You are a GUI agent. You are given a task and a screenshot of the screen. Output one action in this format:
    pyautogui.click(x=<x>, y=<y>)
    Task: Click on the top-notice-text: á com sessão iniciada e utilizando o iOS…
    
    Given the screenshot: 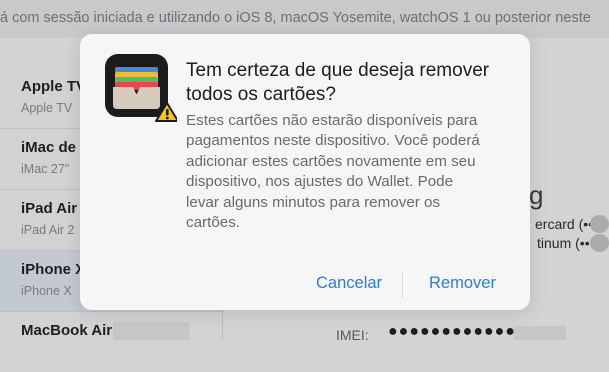 What is the action you would take?
    pyautogui.click(x=295, y=18)
    